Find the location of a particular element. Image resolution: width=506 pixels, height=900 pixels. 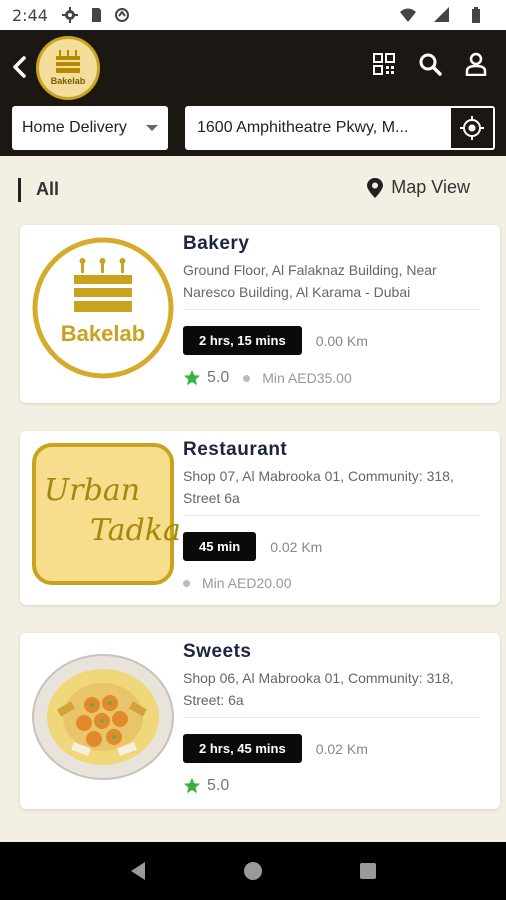

map-pin-icon is located at coordinates (375, 187).